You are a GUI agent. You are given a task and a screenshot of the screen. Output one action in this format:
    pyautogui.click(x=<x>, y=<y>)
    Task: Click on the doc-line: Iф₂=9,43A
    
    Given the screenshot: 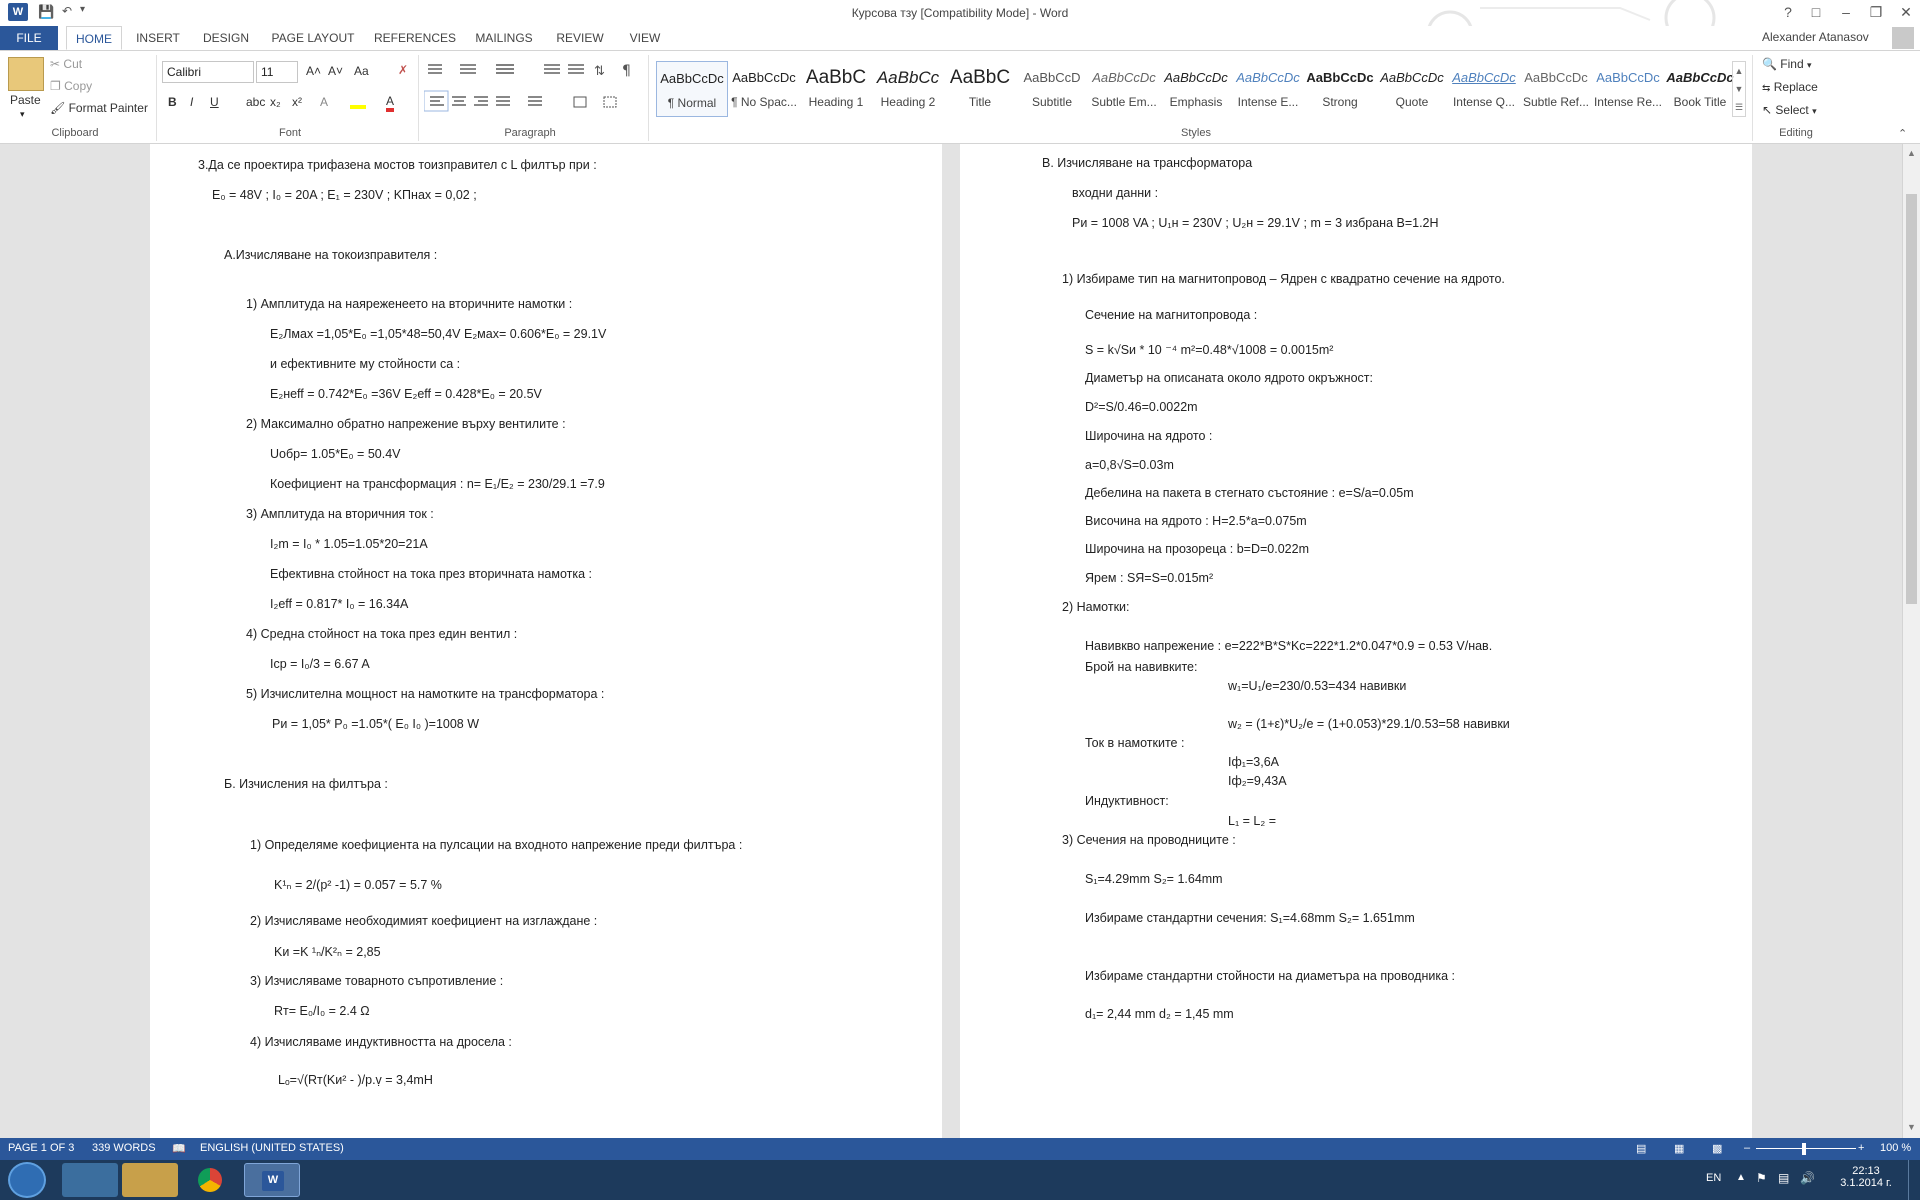 What is the action you would take?
    pyautogui.click(x=1257, y=781)
    